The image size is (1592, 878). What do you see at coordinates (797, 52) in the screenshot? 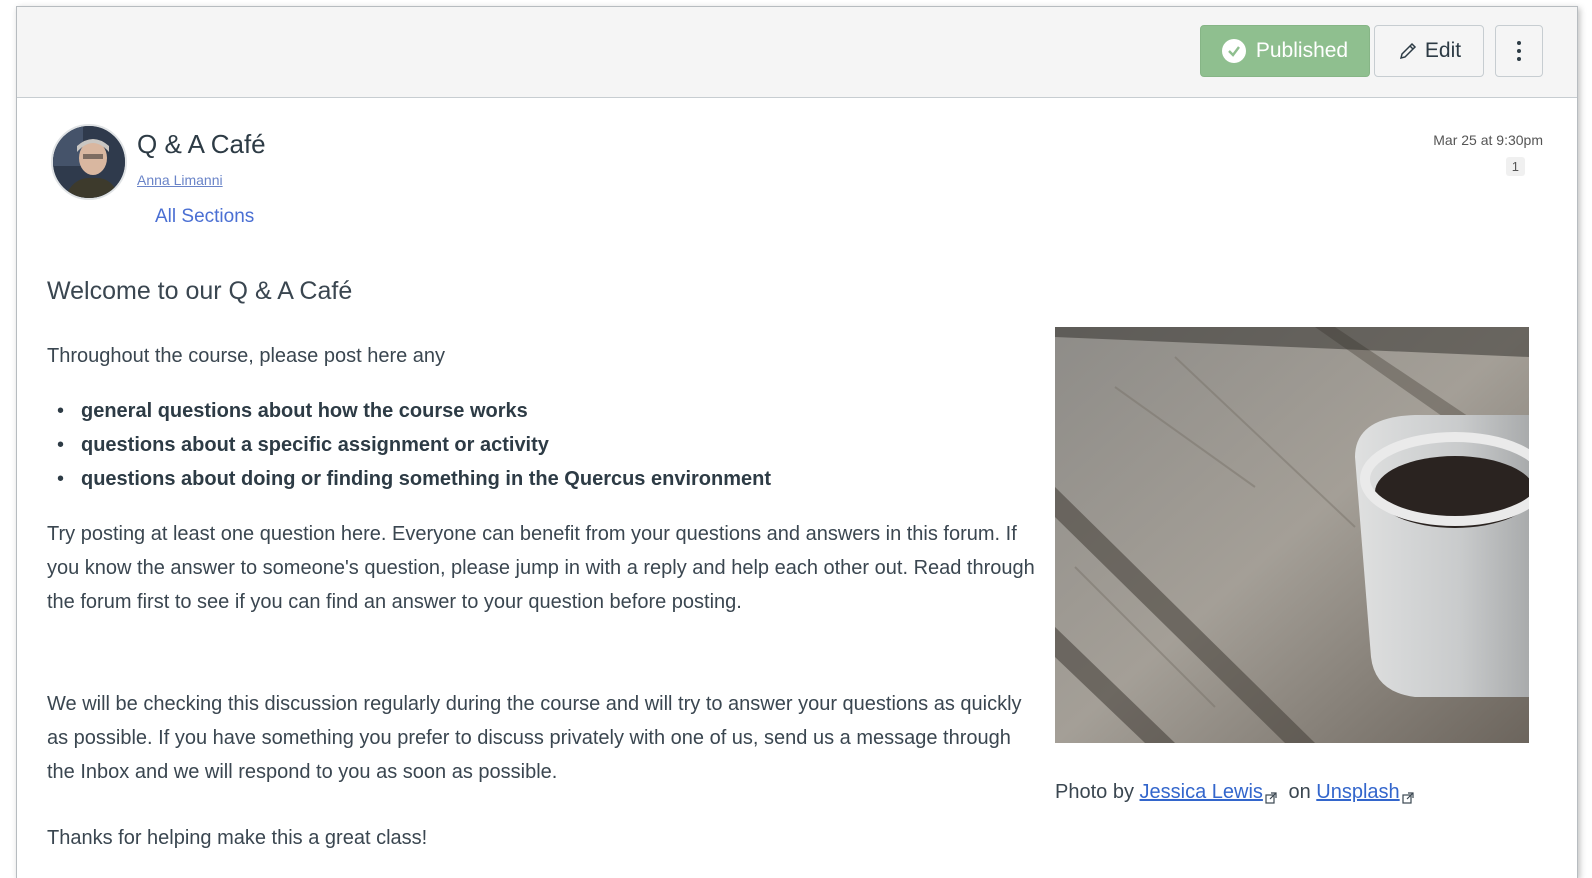
I see `discussion-toolbar: Published Edit` at bounding box center [797, 52].